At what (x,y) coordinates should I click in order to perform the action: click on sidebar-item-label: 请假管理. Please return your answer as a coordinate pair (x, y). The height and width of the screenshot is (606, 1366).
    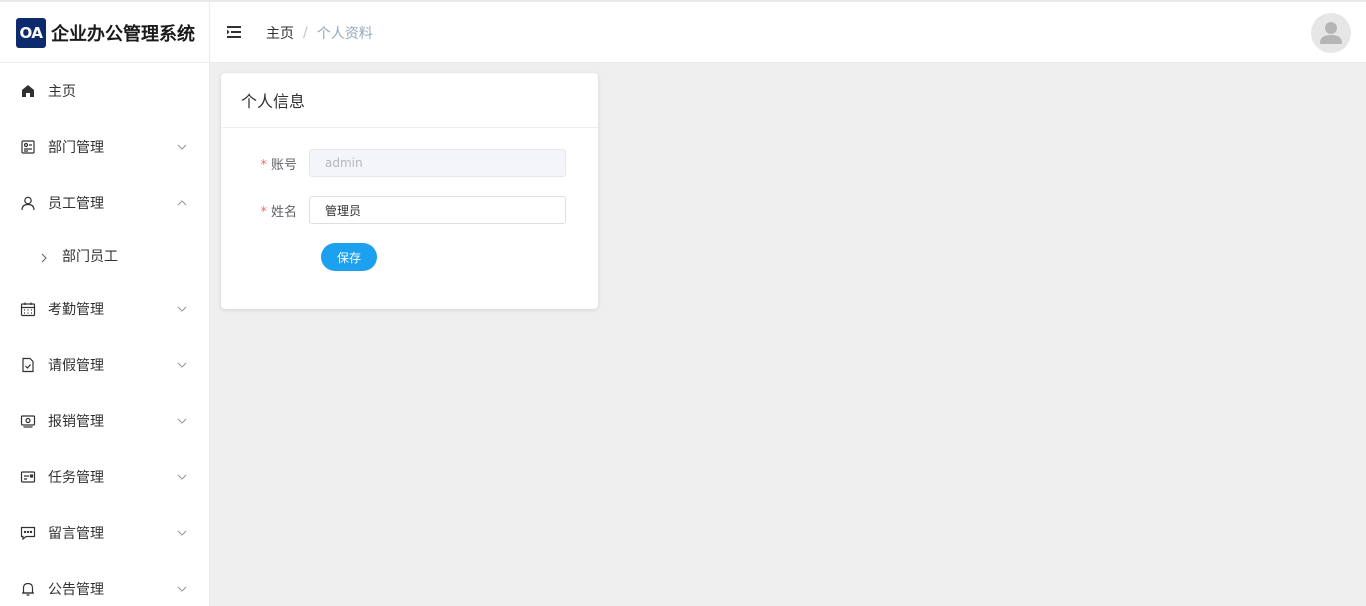
    Looking at the image, I should click on (76, 366).